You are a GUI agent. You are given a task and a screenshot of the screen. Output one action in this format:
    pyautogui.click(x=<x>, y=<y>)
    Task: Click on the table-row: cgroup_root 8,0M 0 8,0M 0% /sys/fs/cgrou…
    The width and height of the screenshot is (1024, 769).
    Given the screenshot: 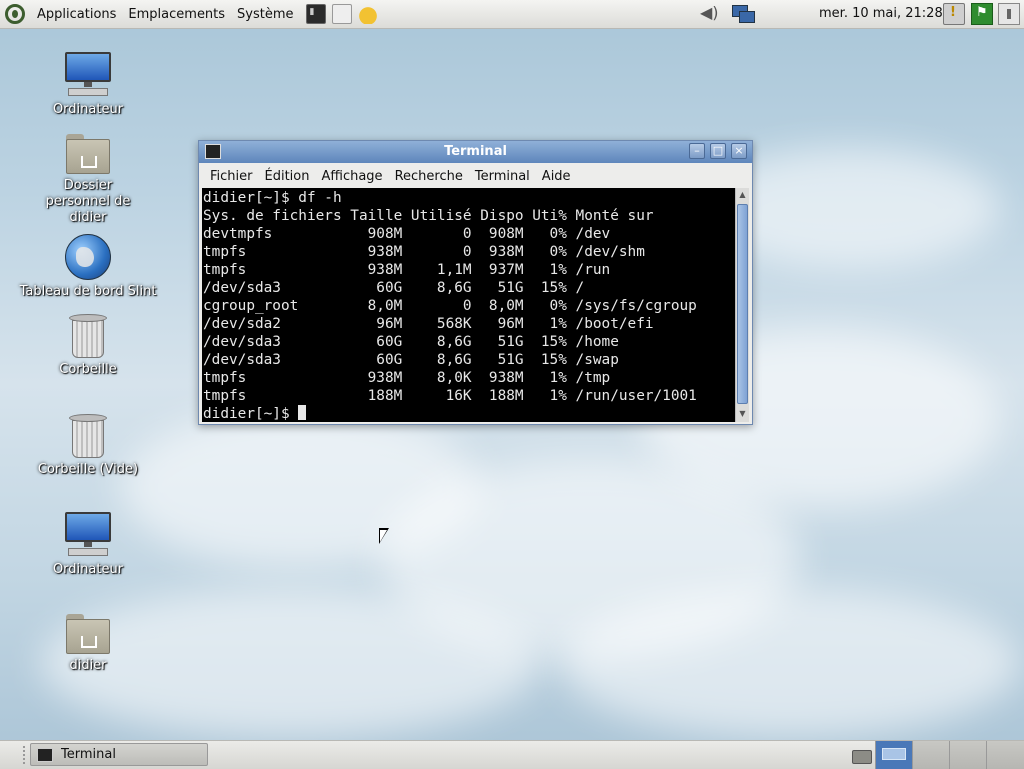 What is the action you would take?
    pyautogui.click(x=450, y=306)
    